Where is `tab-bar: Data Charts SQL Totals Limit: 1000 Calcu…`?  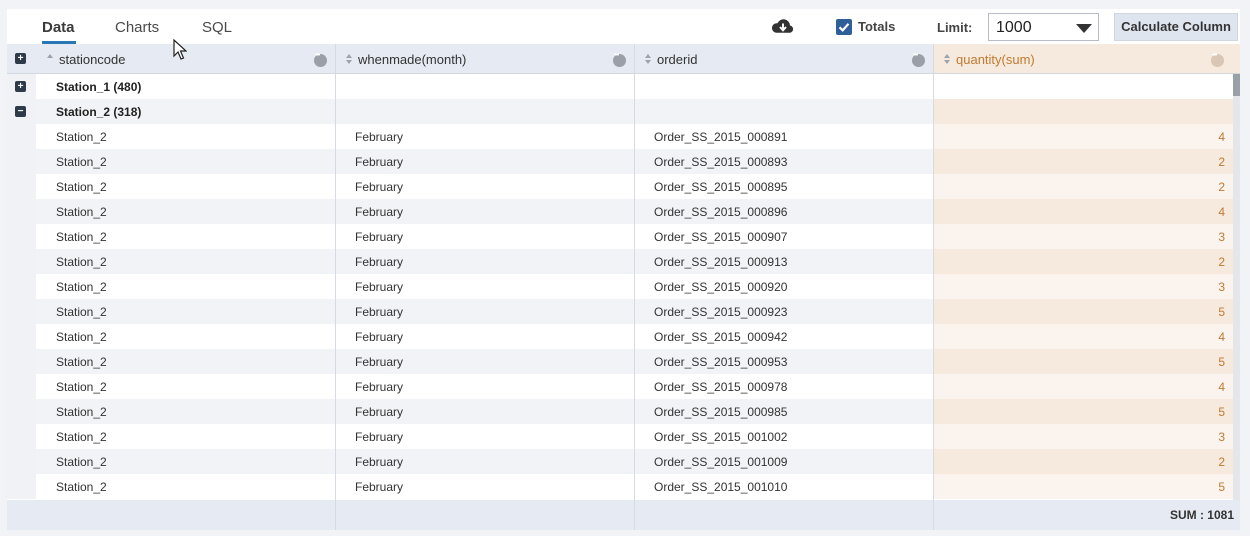
tab-bar: Data Charts SQL Totals Limit: 1000 Calcu… is located at coordinates (623, 26).